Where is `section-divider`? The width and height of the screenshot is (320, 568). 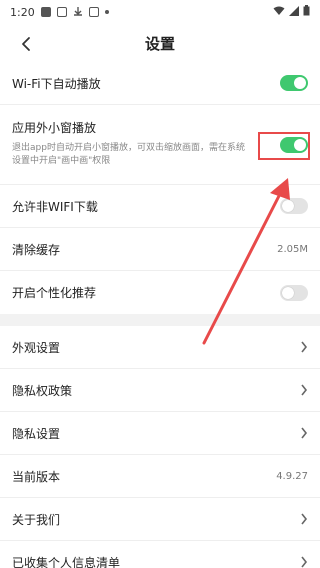 section-divider is located at coordinates (160, 320).